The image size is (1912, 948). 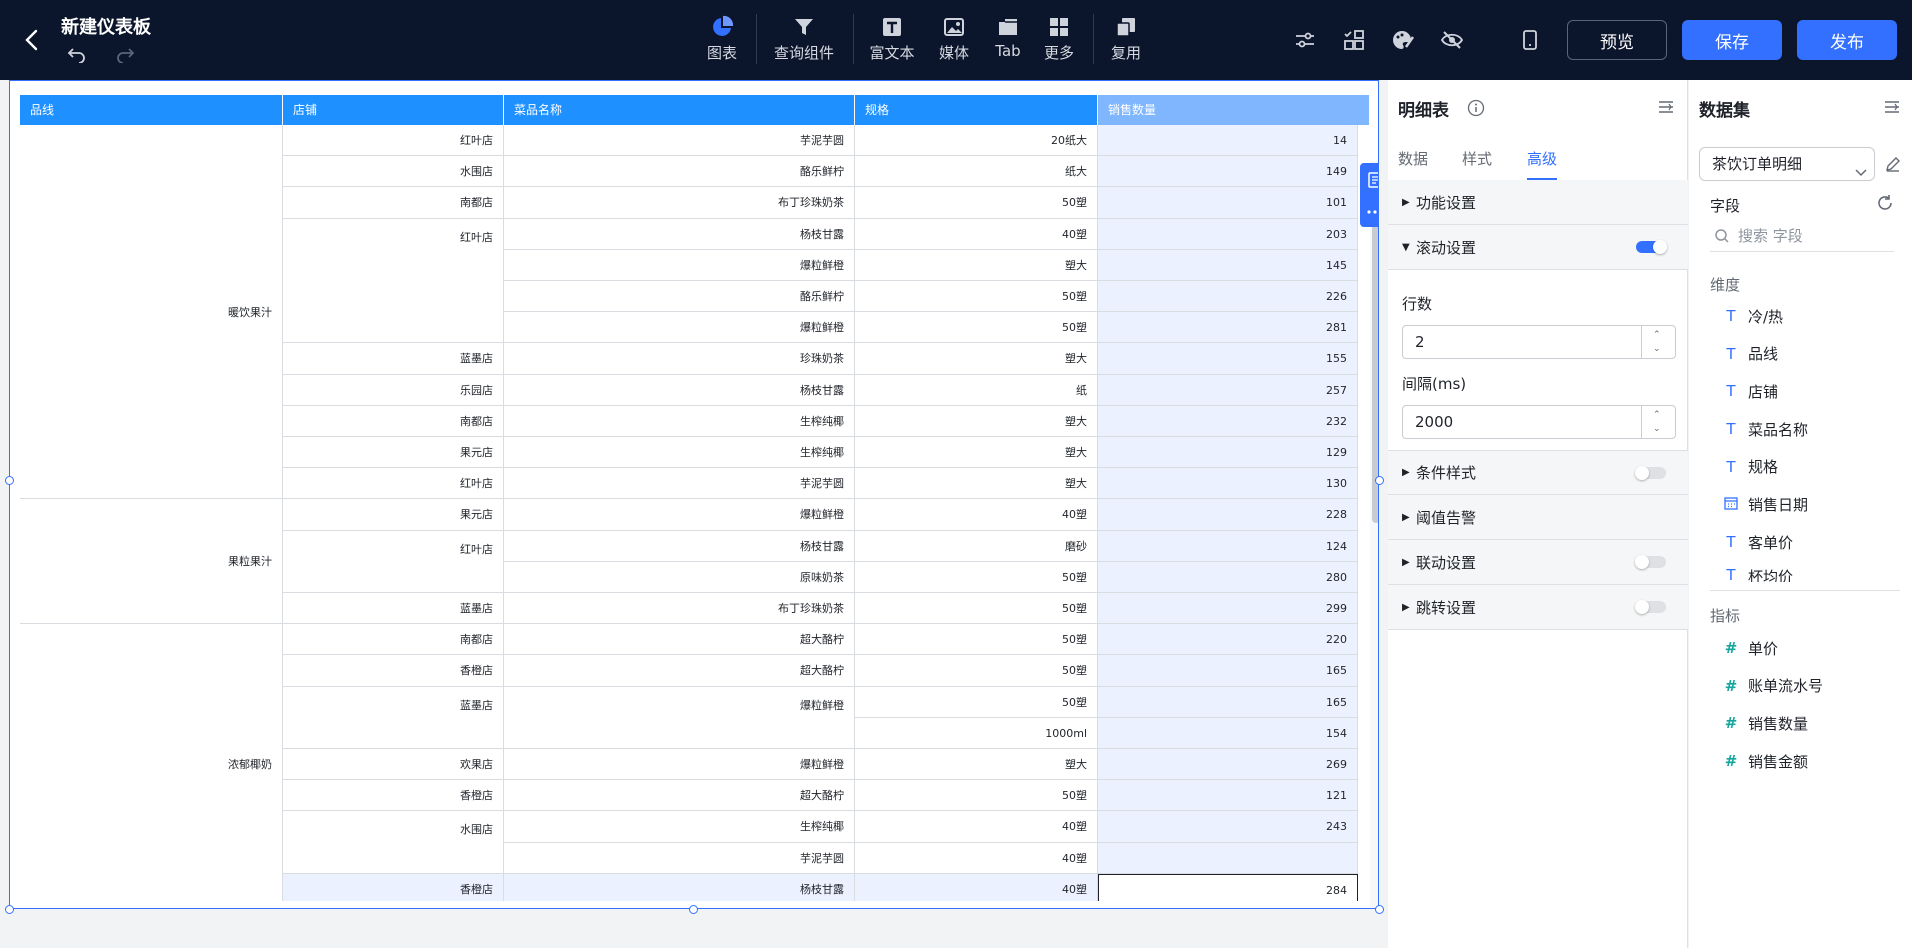 What do you see at coordinates (1477, 158) in the screenshot?
I see `tab-style: 样式` at bounding box center [1477, 158].